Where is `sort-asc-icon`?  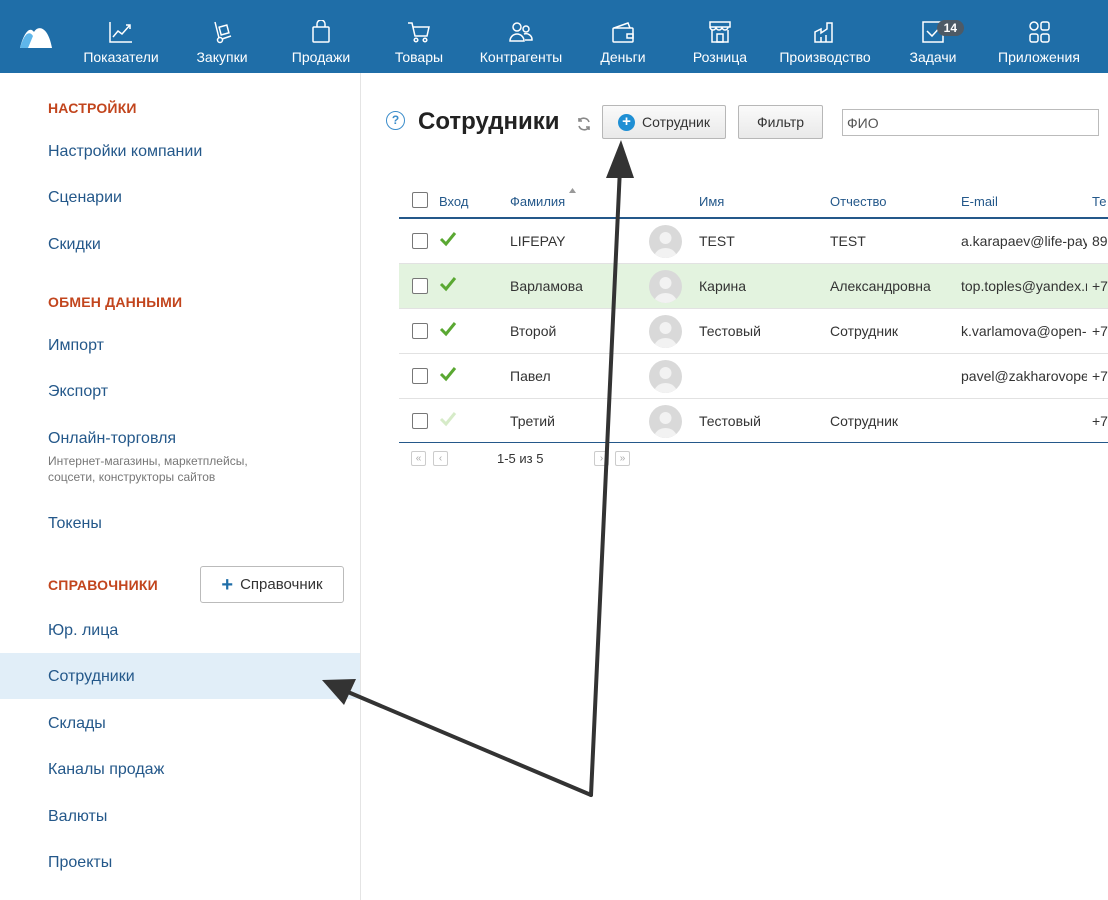 sort-asc-icon is located at coordinates (572, 190).